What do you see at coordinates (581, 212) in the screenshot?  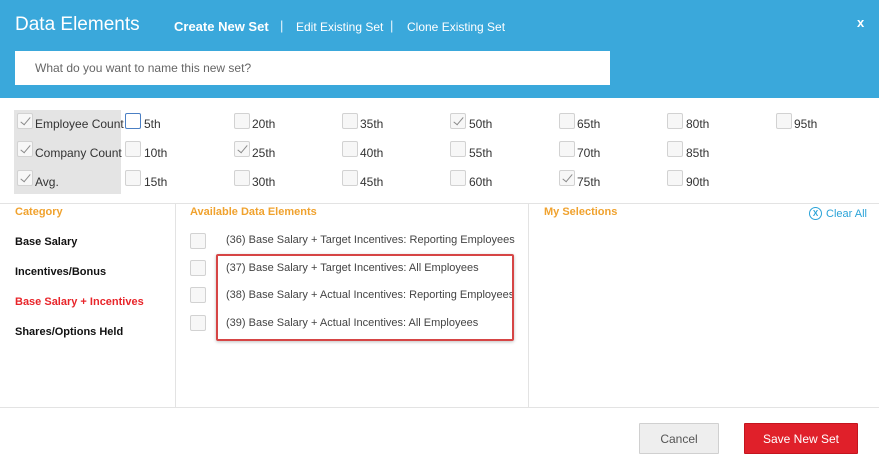 I see `my-selections-heading: My Selections` at bounding box center [581, 212].